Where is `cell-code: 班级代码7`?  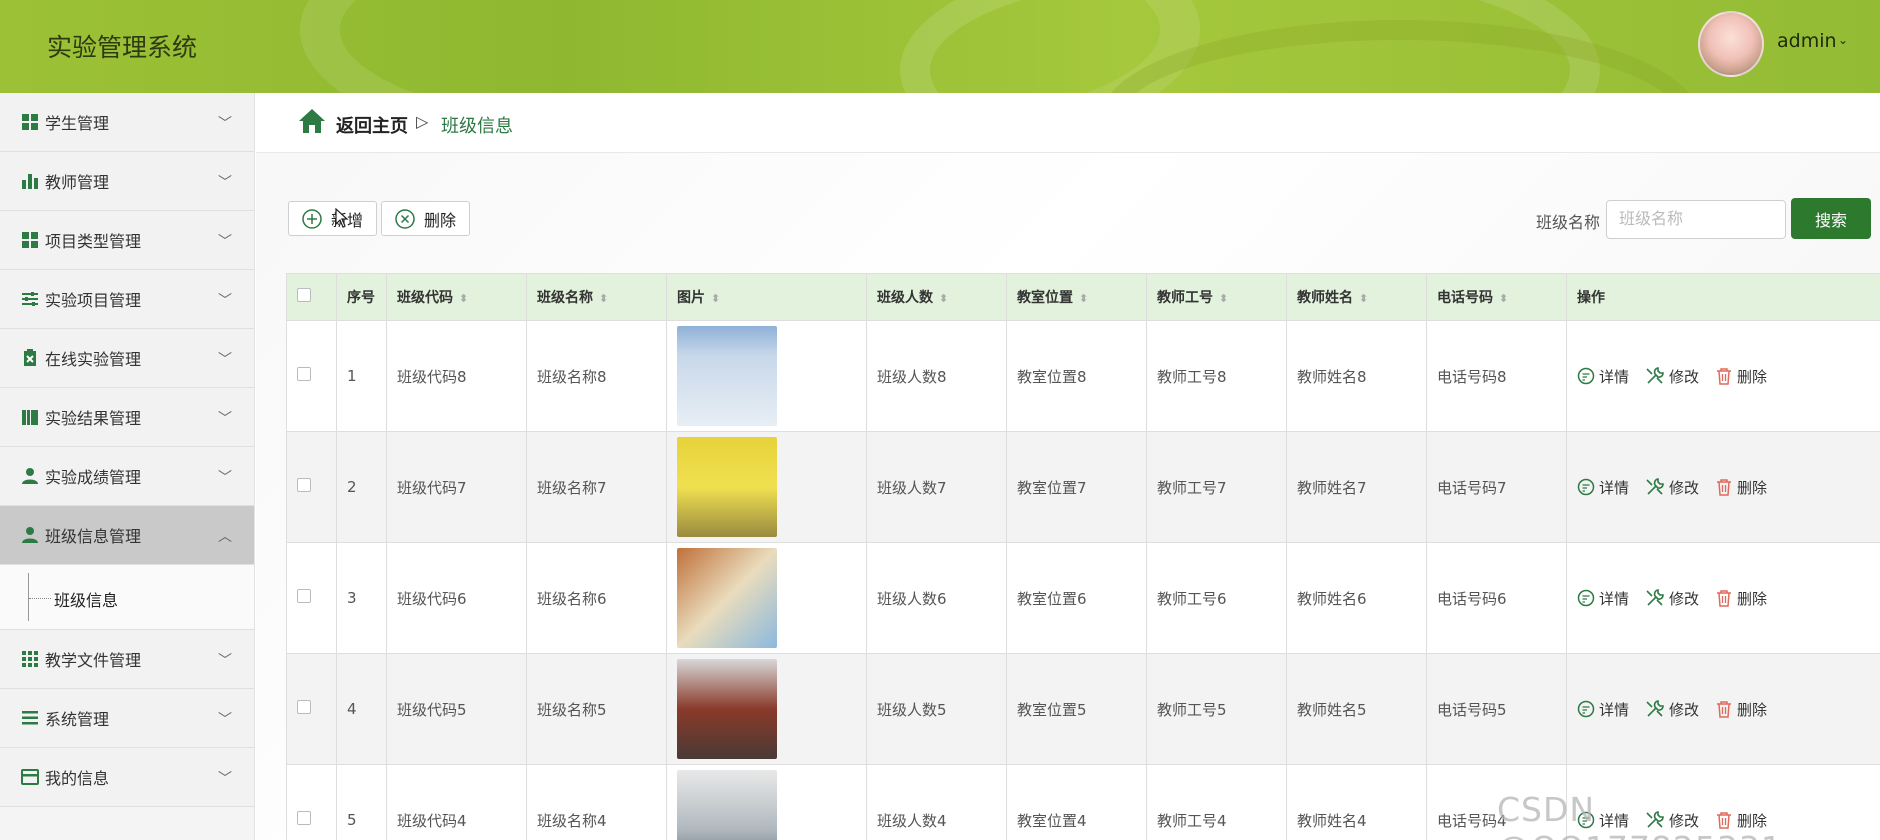
cell-code: 班级代码7 is located at coordinates (456, 487).